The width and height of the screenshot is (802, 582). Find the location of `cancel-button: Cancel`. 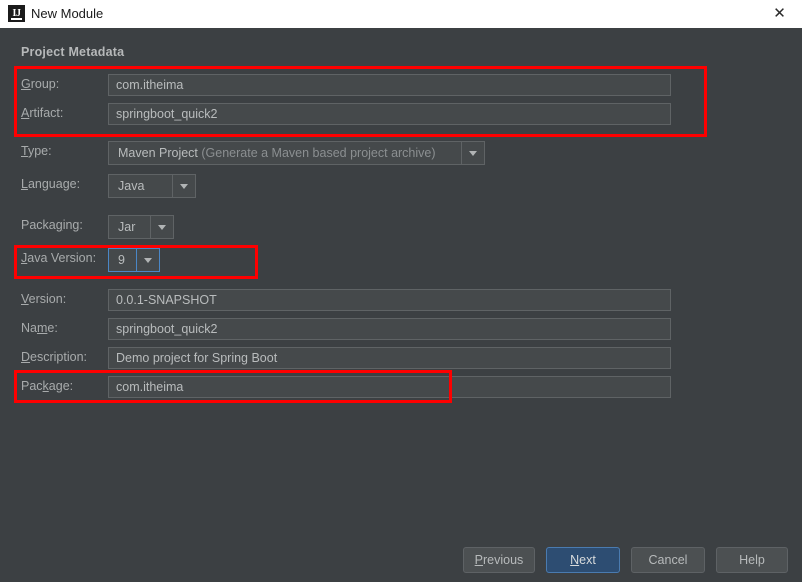

cancel-button: Cancel is located at coordinates (668, 560).